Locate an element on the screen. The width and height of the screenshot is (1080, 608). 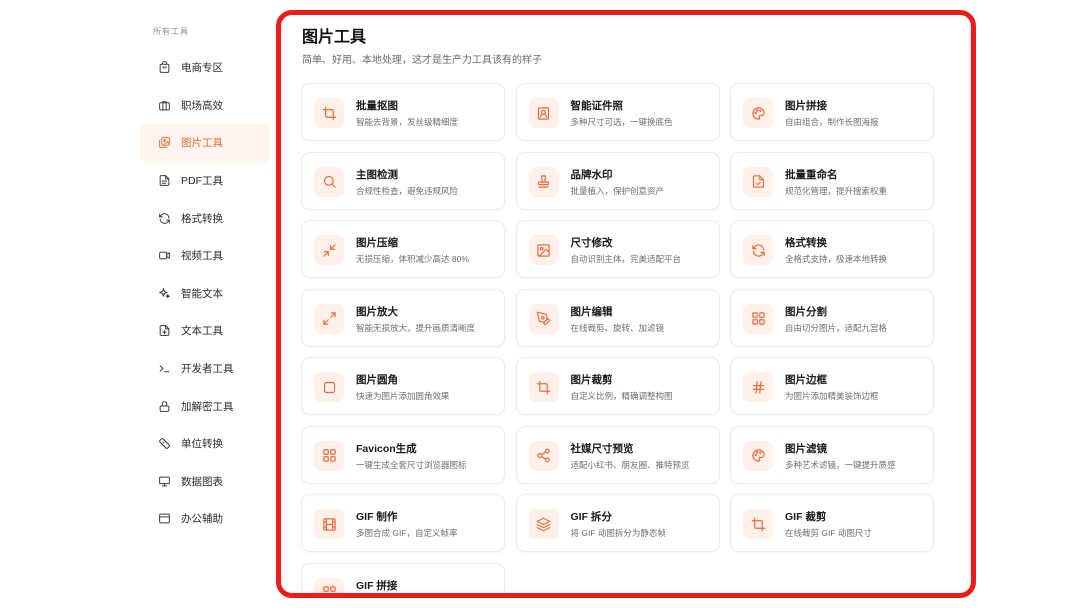
presentation-icon is located at coordinates (164, 481).